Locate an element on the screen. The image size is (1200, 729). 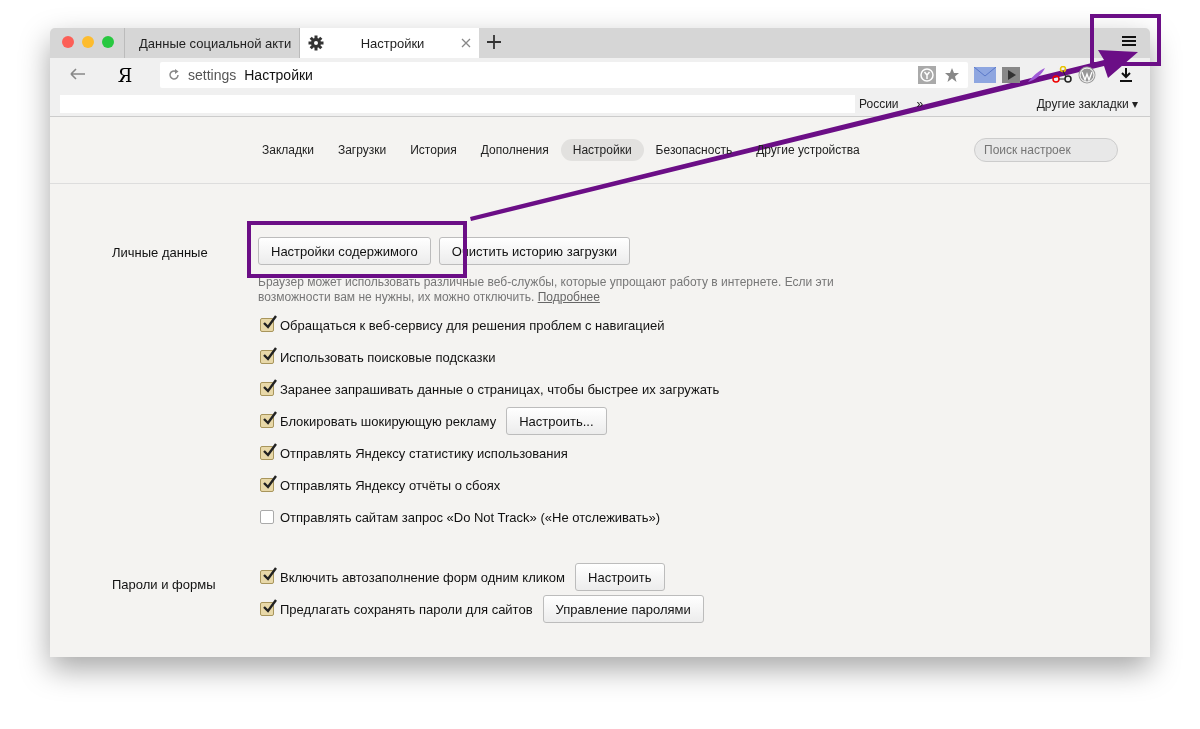
feather-icon is located at coordinates (1036, 75).